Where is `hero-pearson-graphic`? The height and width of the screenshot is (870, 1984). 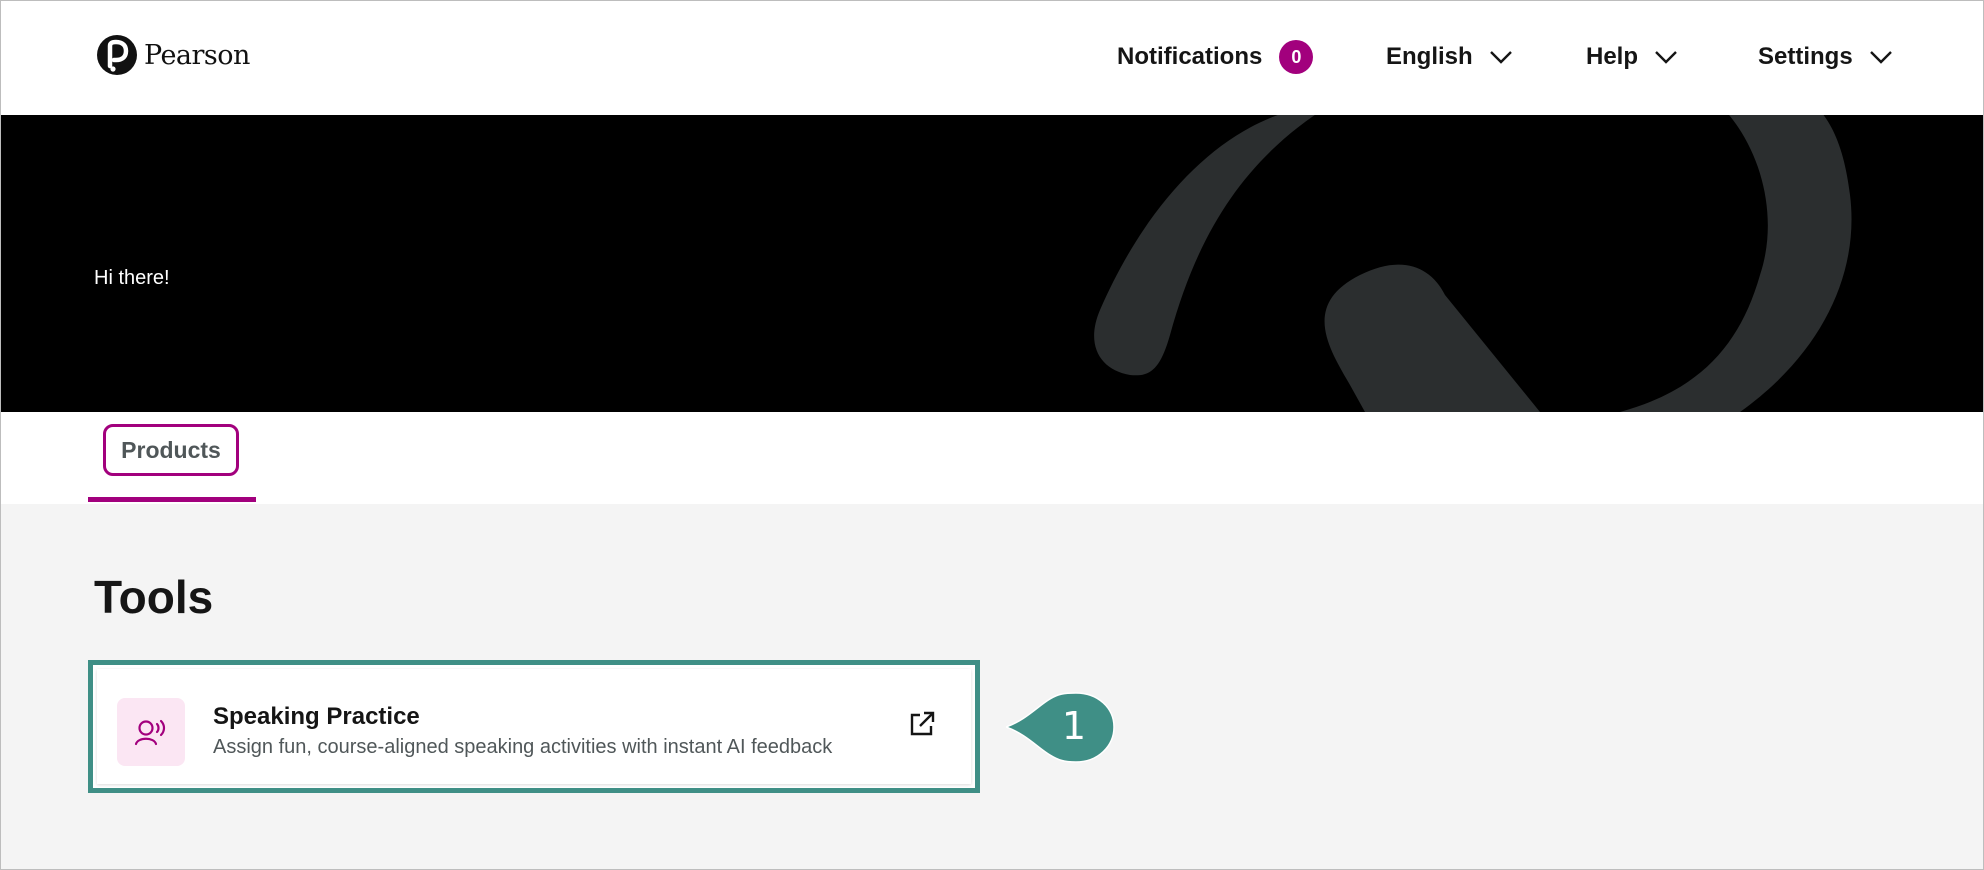 hero-pearson-graphic is located at coordinates (1473, 263).